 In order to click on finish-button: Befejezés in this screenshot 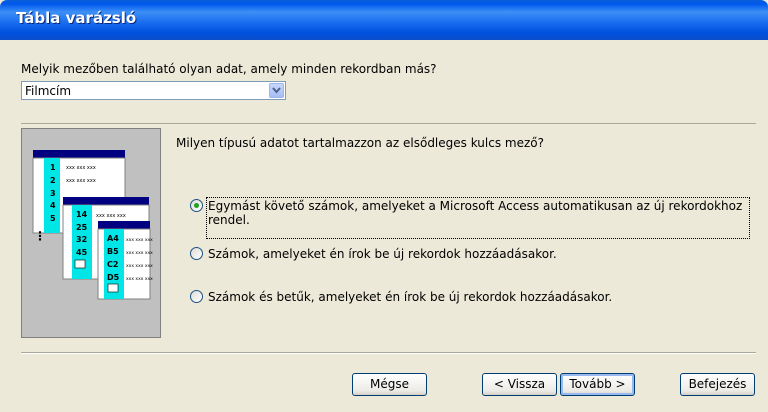, I will do `click(717, 384)`.